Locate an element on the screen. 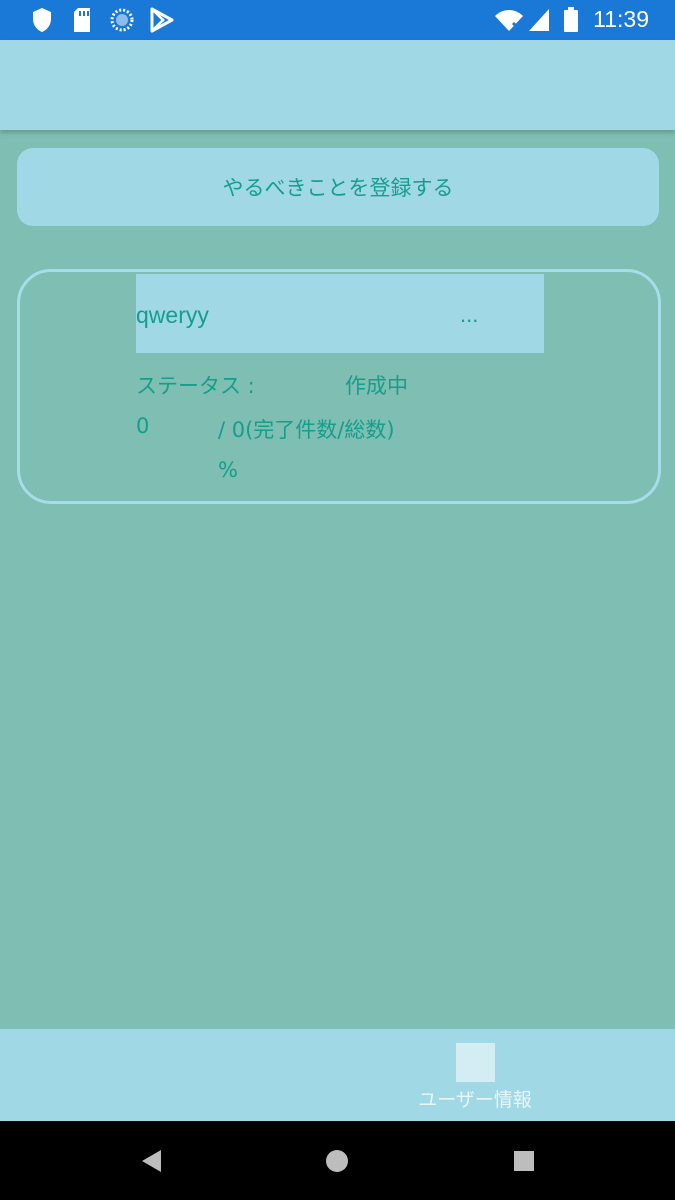  back-icon is located at coordinates (152, 1161).